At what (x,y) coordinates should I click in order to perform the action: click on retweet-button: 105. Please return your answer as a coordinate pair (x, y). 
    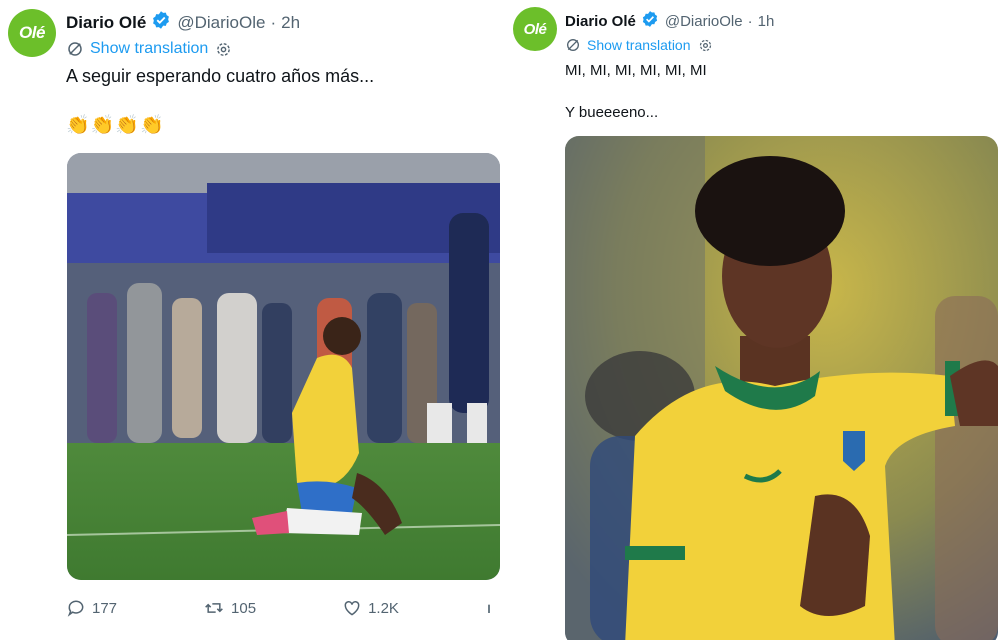
    Looking at the image, I should click on (229, 608).